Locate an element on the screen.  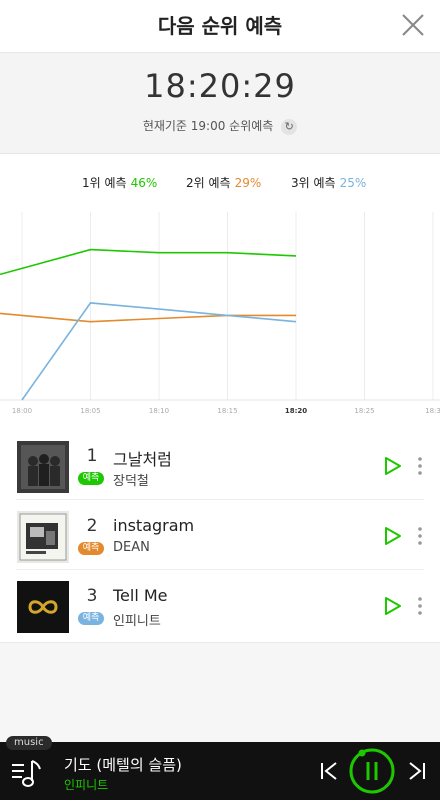
song-title: 그날처럼 is located at coordinates (142, 458).